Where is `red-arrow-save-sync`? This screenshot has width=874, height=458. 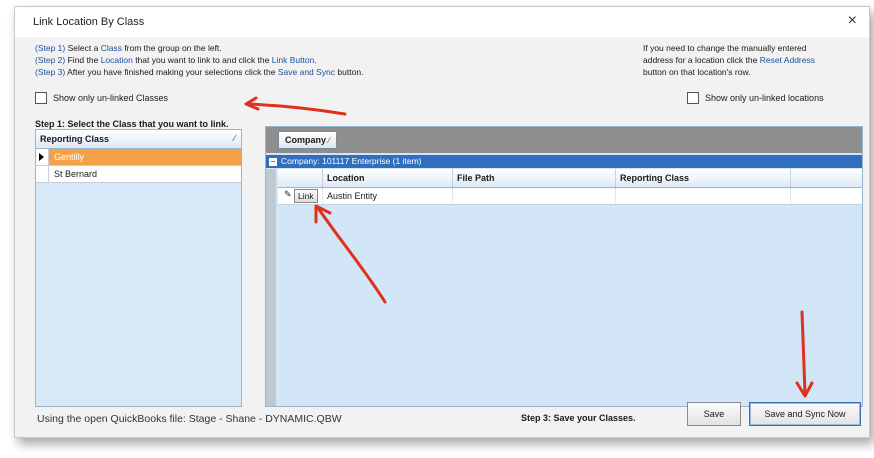
red-arrow-save-sync is located at coordinates (803, 353).